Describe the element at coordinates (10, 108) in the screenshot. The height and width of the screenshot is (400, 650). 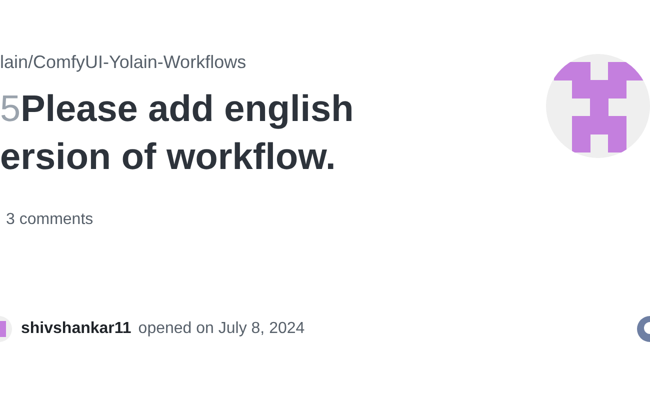
I see `issue-number: 5` at that location.